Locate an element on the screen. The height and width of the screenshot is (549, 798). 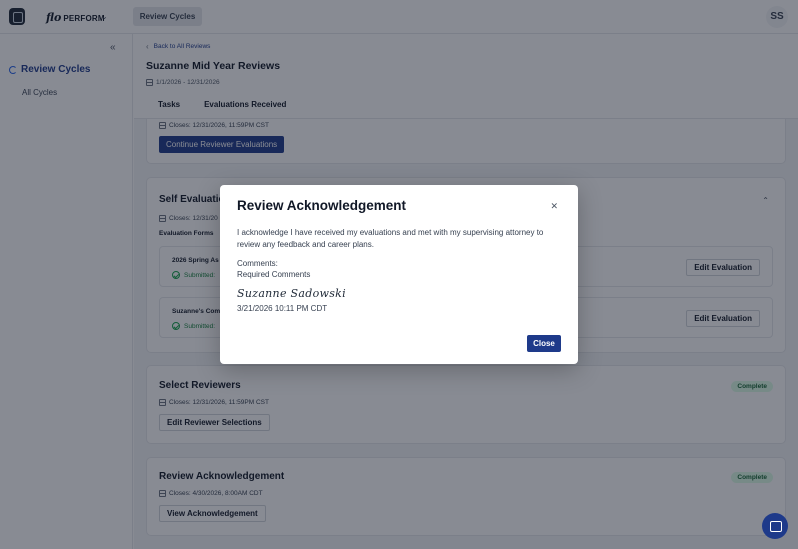
signature: Suzanne Sadowski is located at coordinates (291, 293).